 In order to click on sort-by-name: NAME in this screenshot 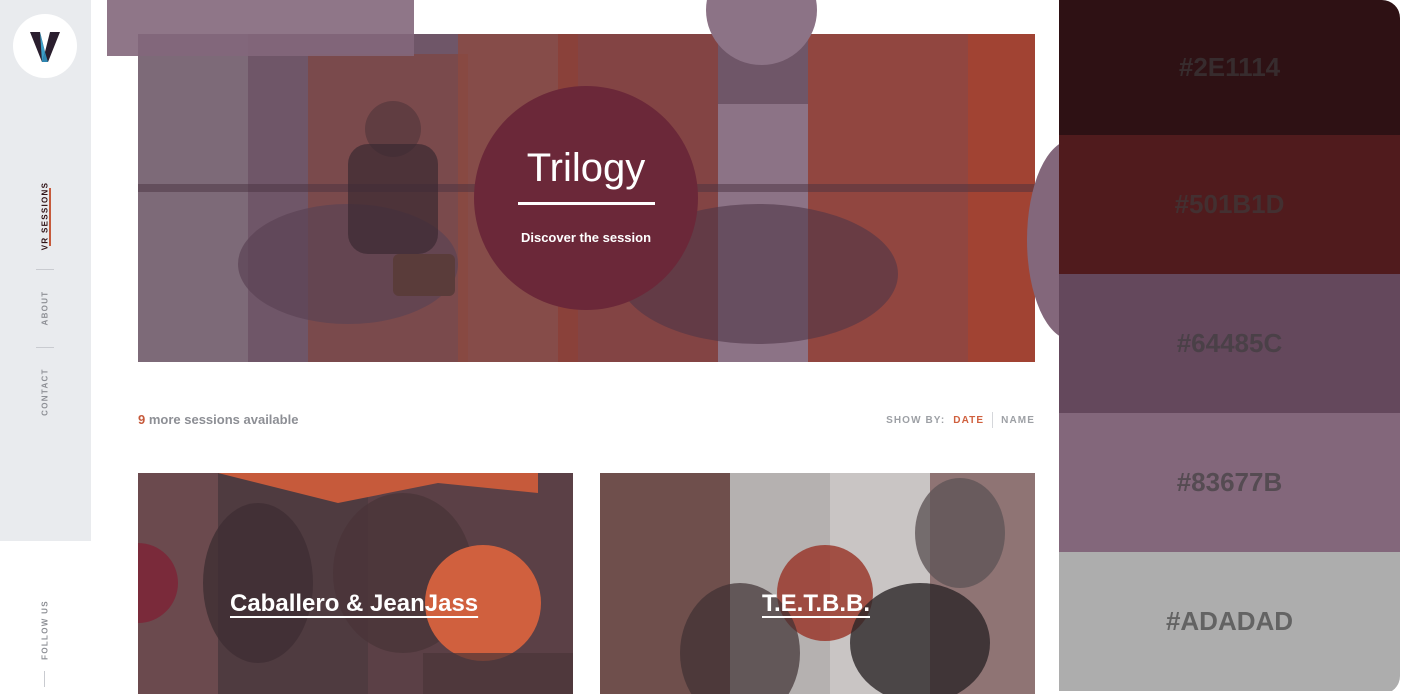, I will do `click(1018, 420)`.